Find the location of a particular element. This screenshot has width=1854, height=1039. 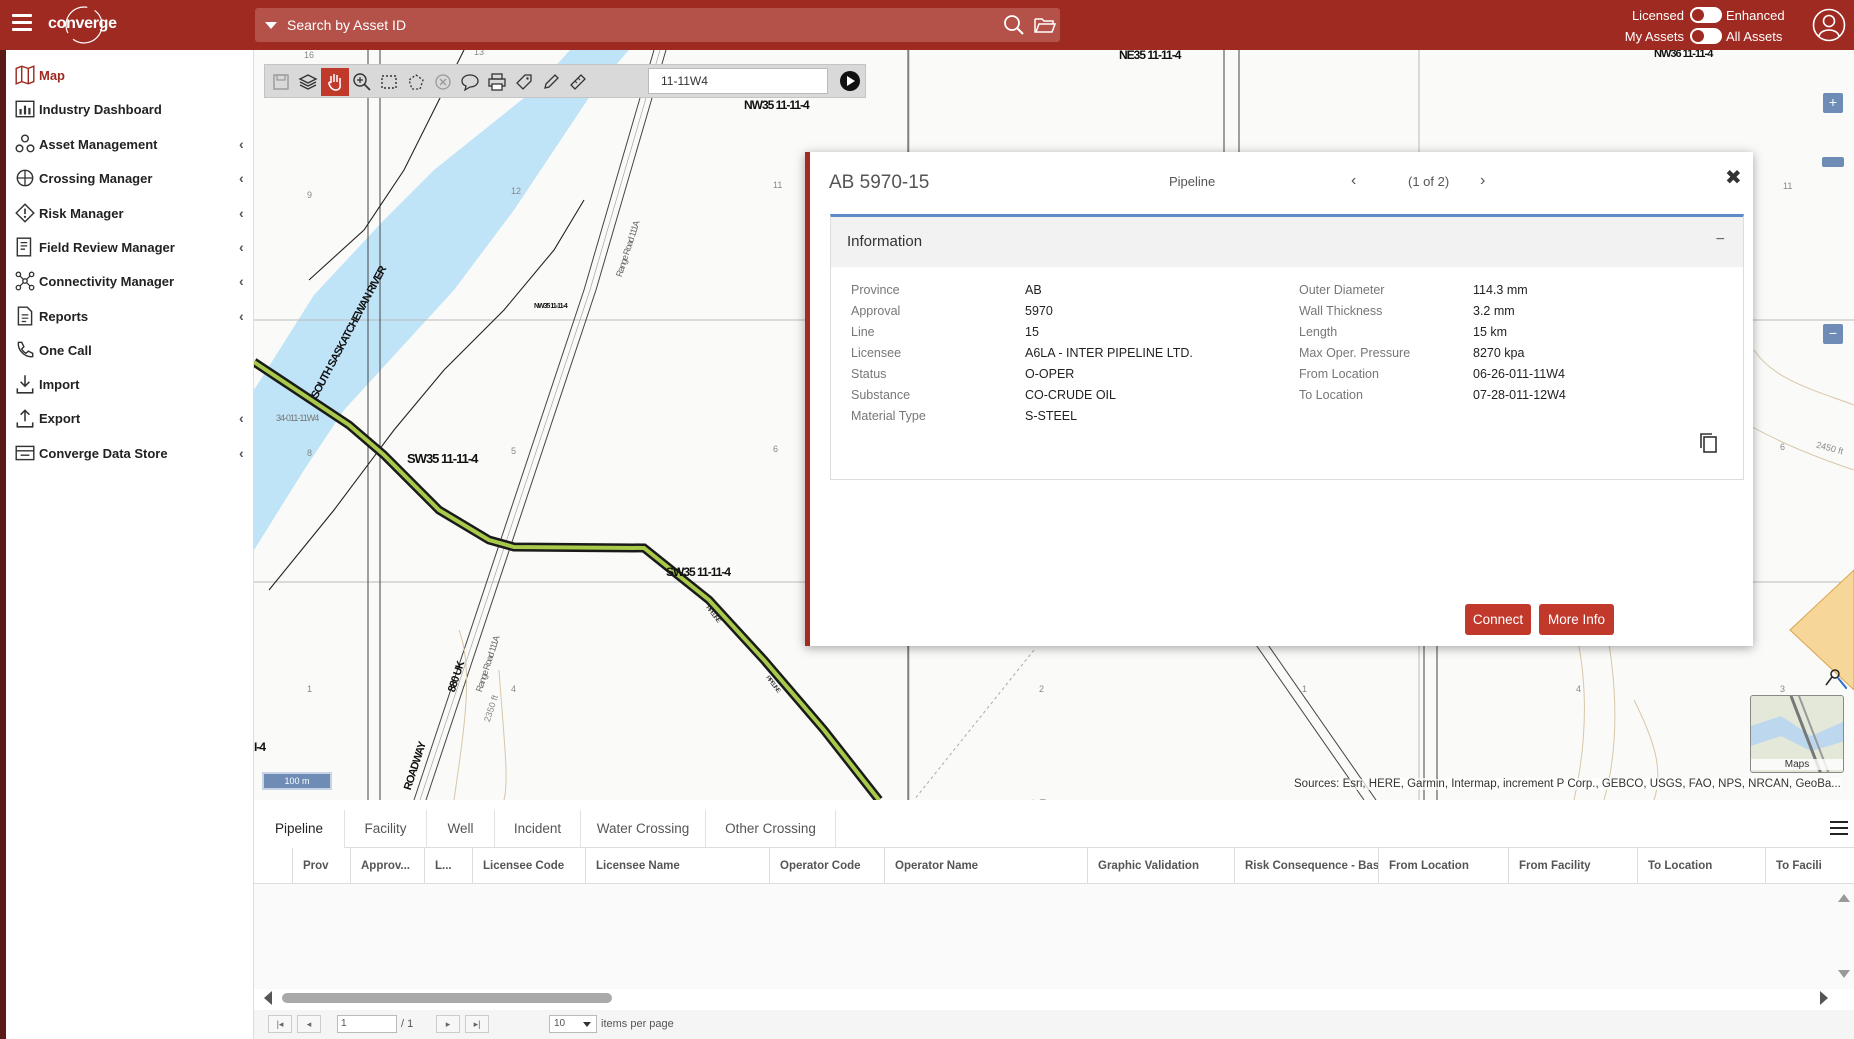

my-all-assets-toggle is located at coordinates (1706, 36).